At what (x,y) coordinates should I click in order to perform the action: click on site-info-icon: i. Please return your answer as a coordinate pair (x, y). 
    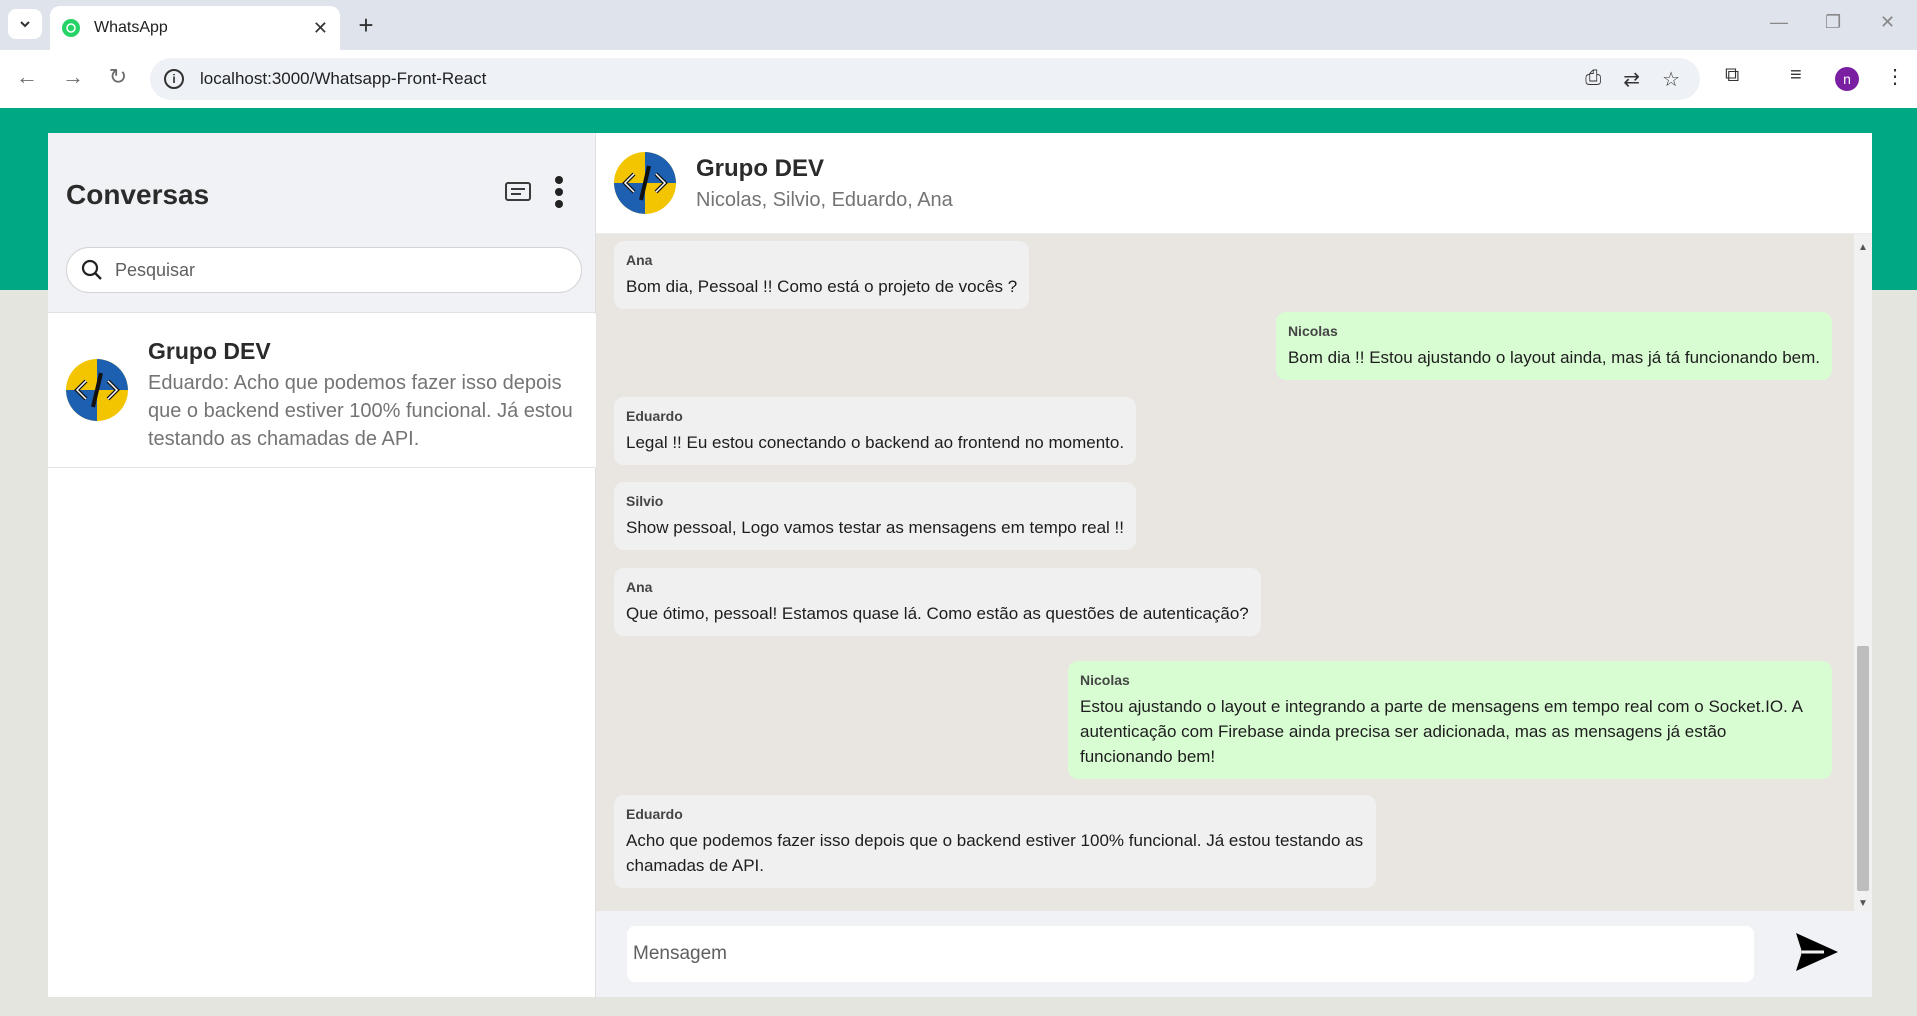
    Looking at the image, I should click on (174, 79).